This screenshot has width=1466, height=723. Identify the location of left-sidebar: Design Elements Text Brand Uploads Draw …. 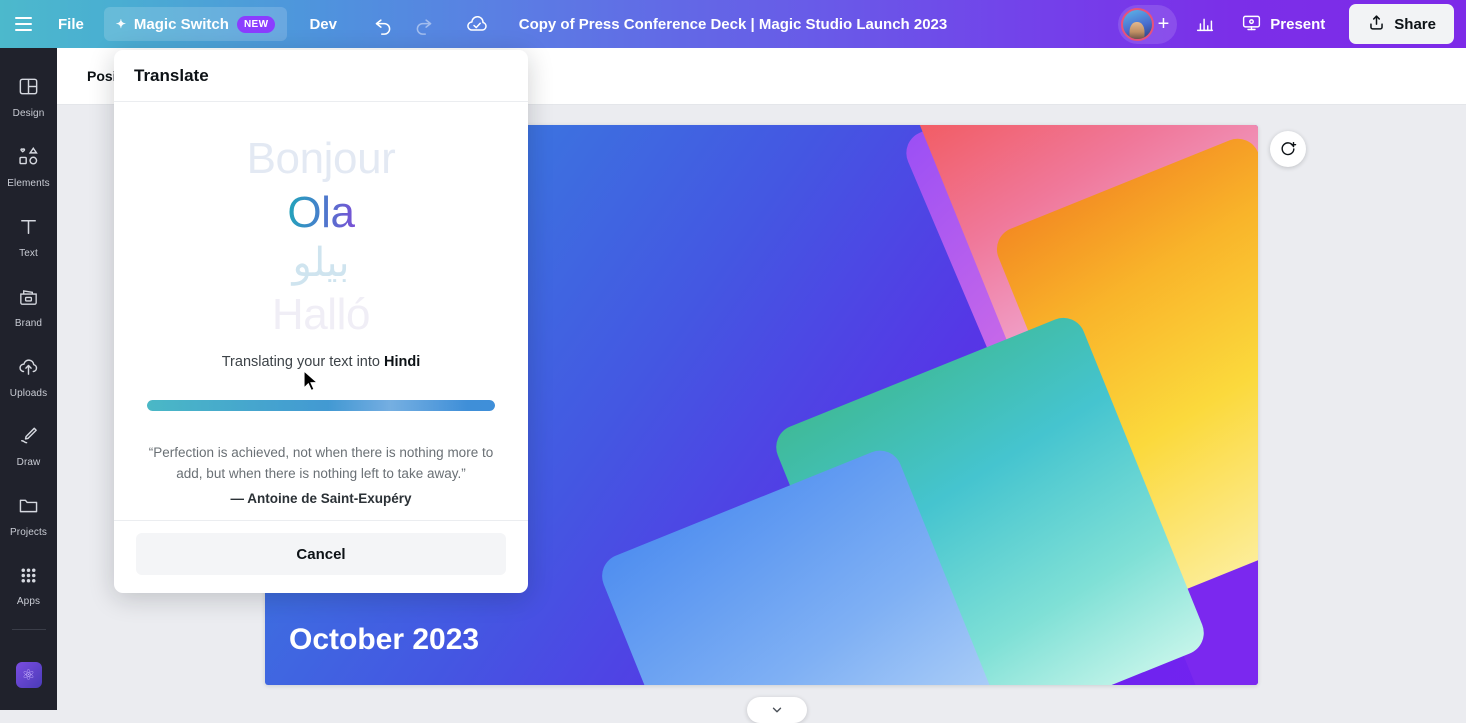
(28, 379).